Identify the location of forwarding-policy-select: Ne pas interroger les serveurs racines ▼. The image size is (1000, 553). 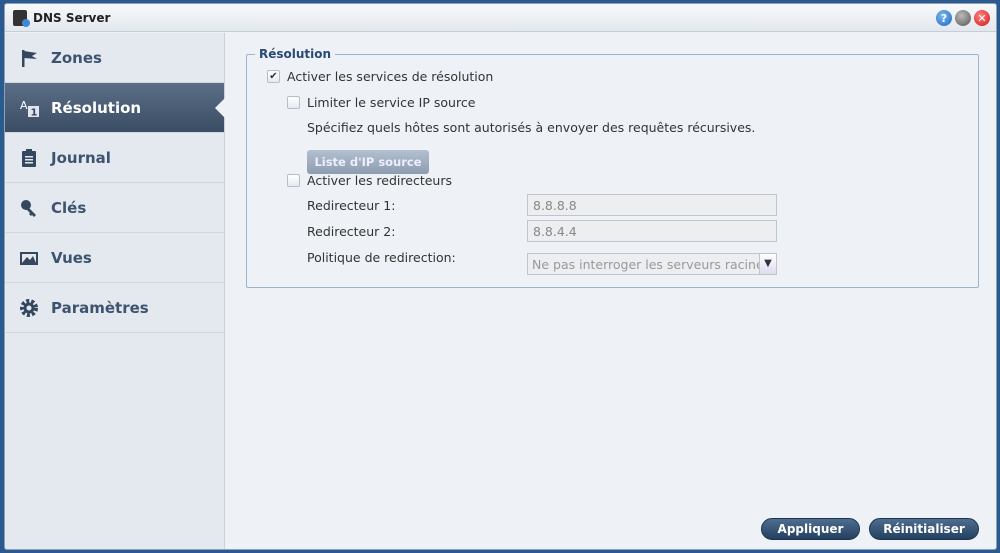
(652, 264).